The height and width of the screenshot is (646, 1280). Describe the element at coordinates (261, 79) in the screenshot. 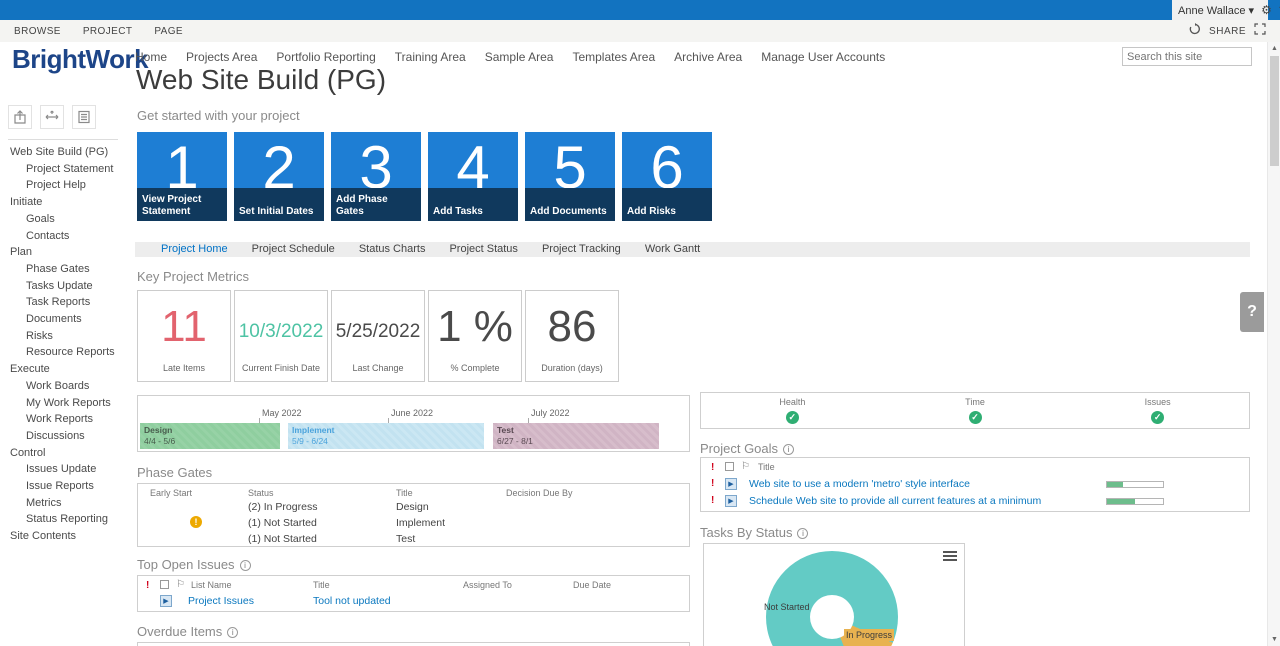

I see `page-title: Web Site Build (PG)` at that location.